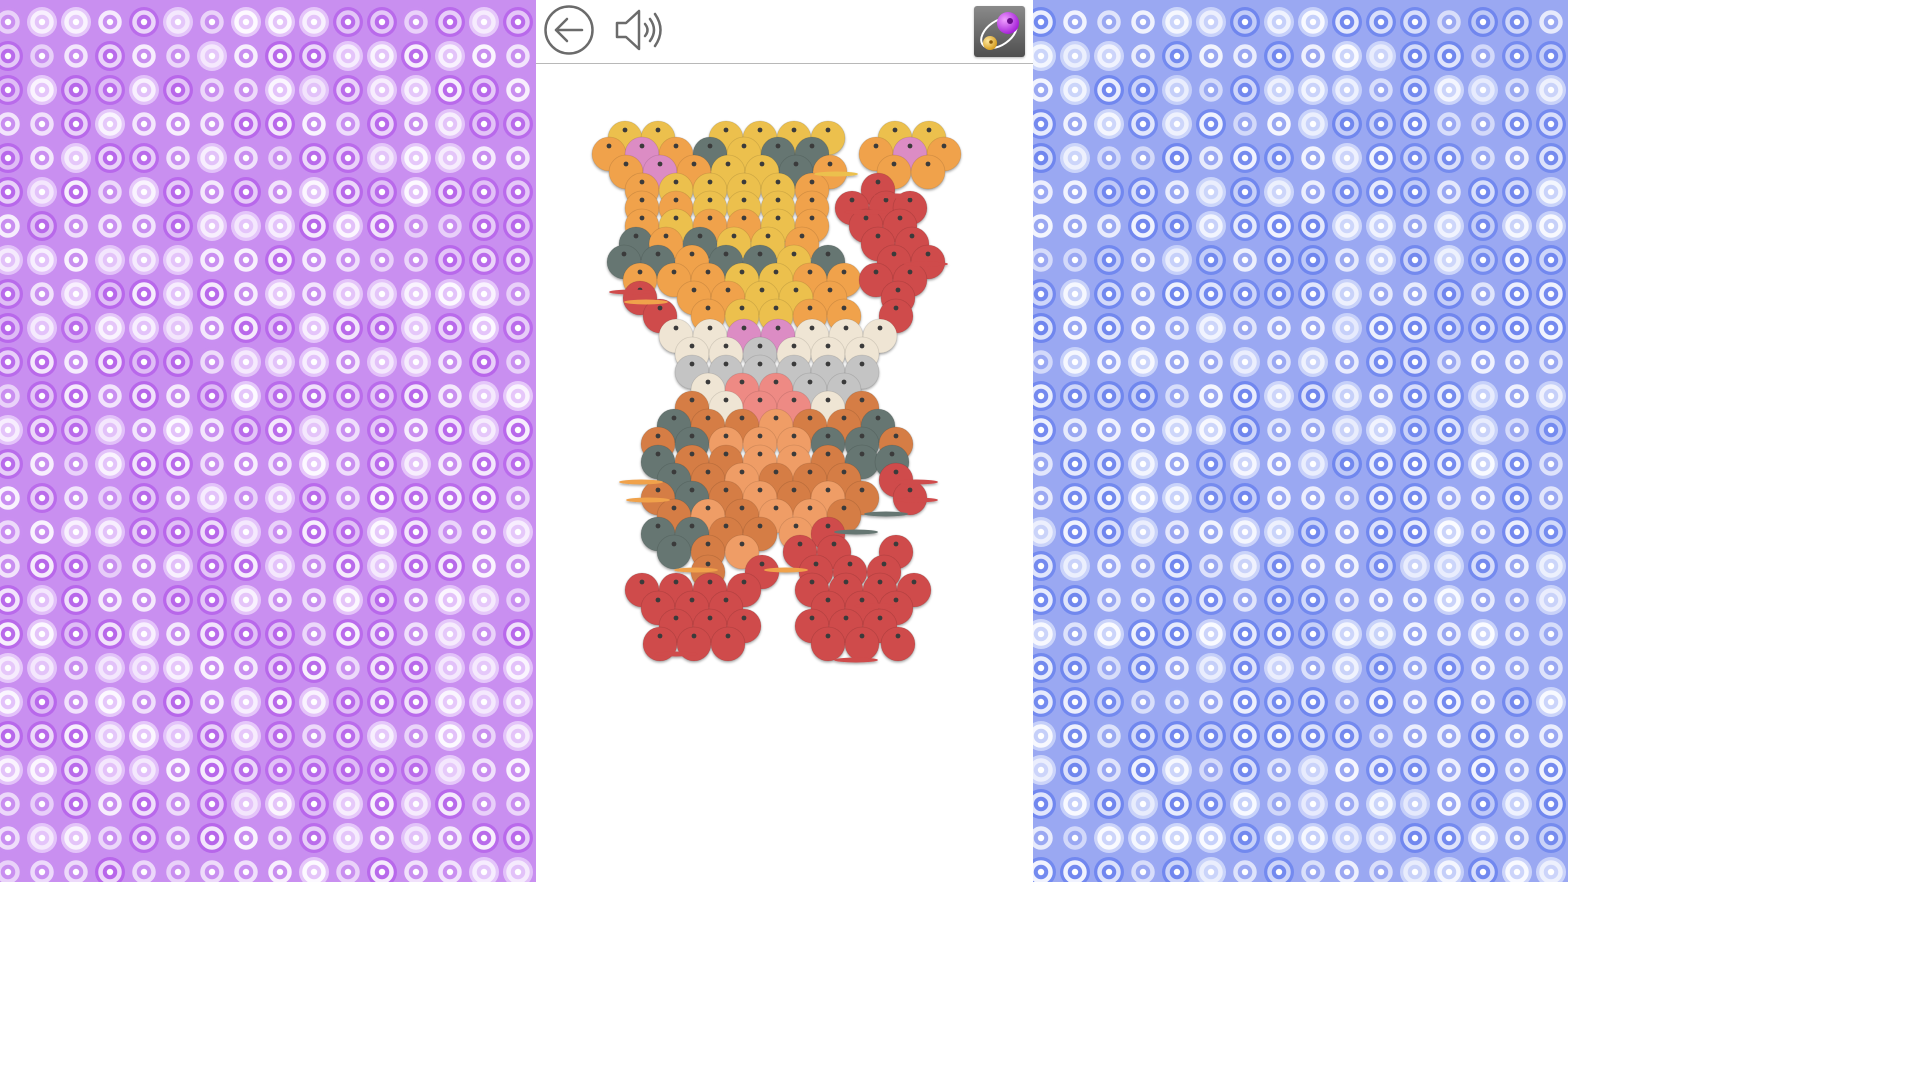 The image size is (1920, 1080). I want to click on sequin-theme-icon, so click(999, 31).